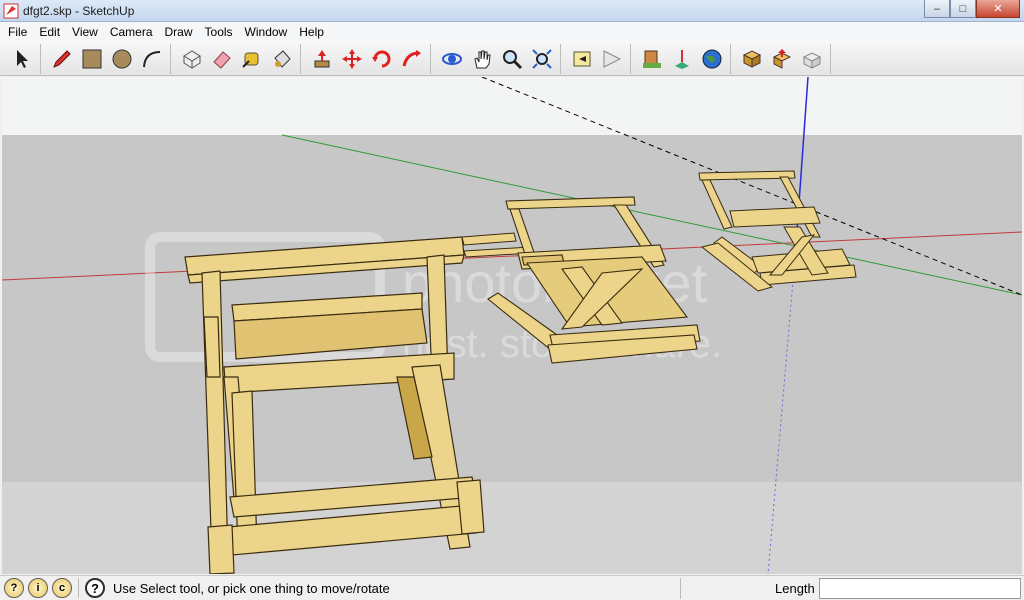 This screenshot has height=600, width=1024. I want to click on zoom-extents-button, so click(542, 59).